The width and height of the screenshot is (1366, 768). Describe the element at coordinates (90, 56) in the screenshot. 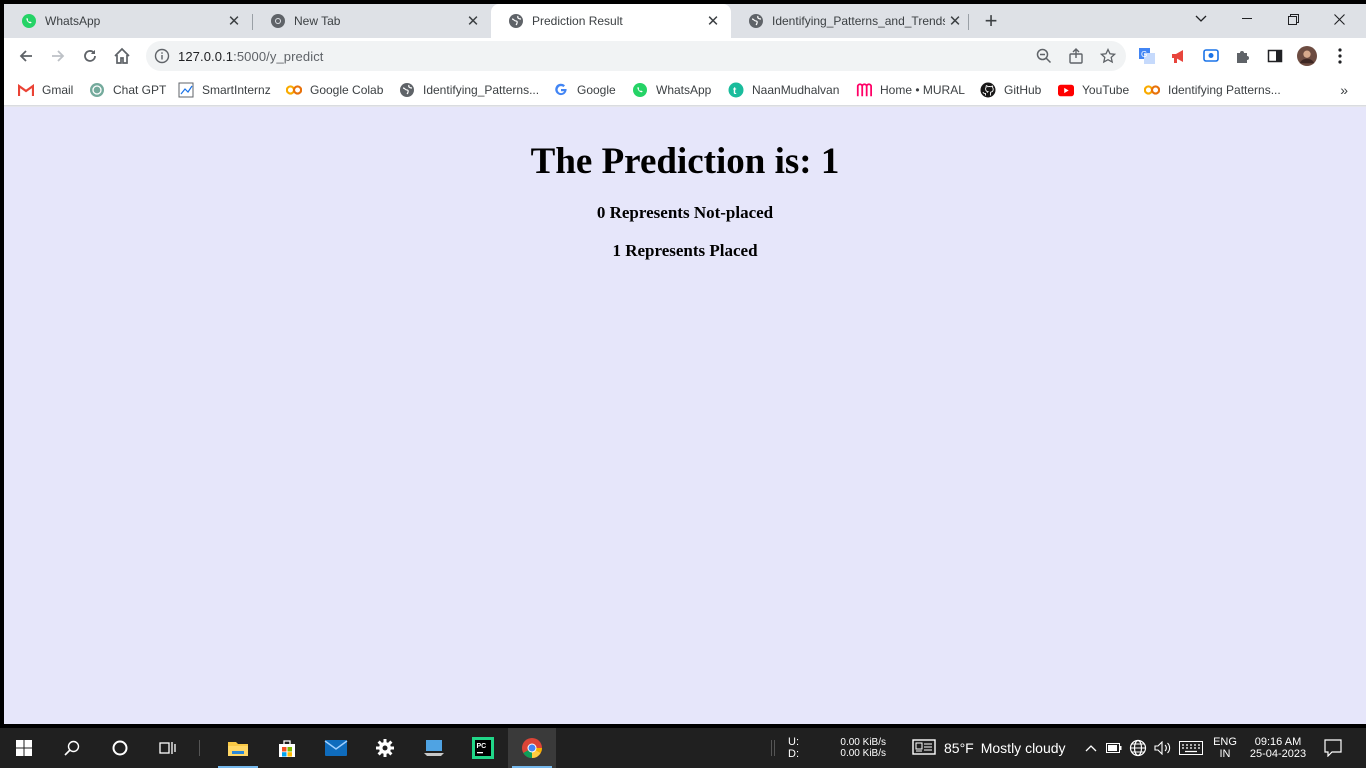

I see `reload-button` at that location.